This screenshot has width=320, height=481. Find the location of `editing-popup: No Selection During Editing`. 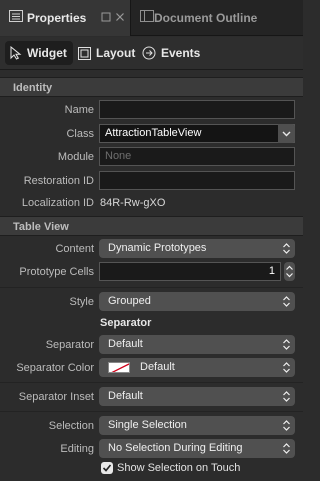

editing-popup: No Selection During Editing is located at coordinates (197, 448).